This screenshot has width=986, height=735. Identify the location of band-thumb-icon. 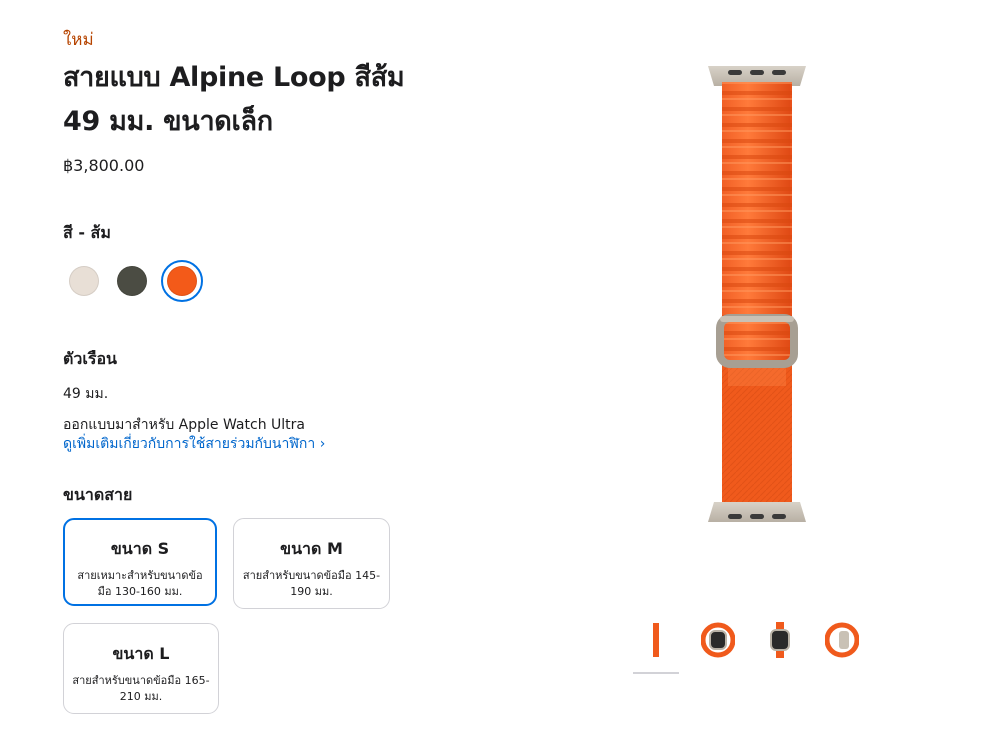
(656, 640).